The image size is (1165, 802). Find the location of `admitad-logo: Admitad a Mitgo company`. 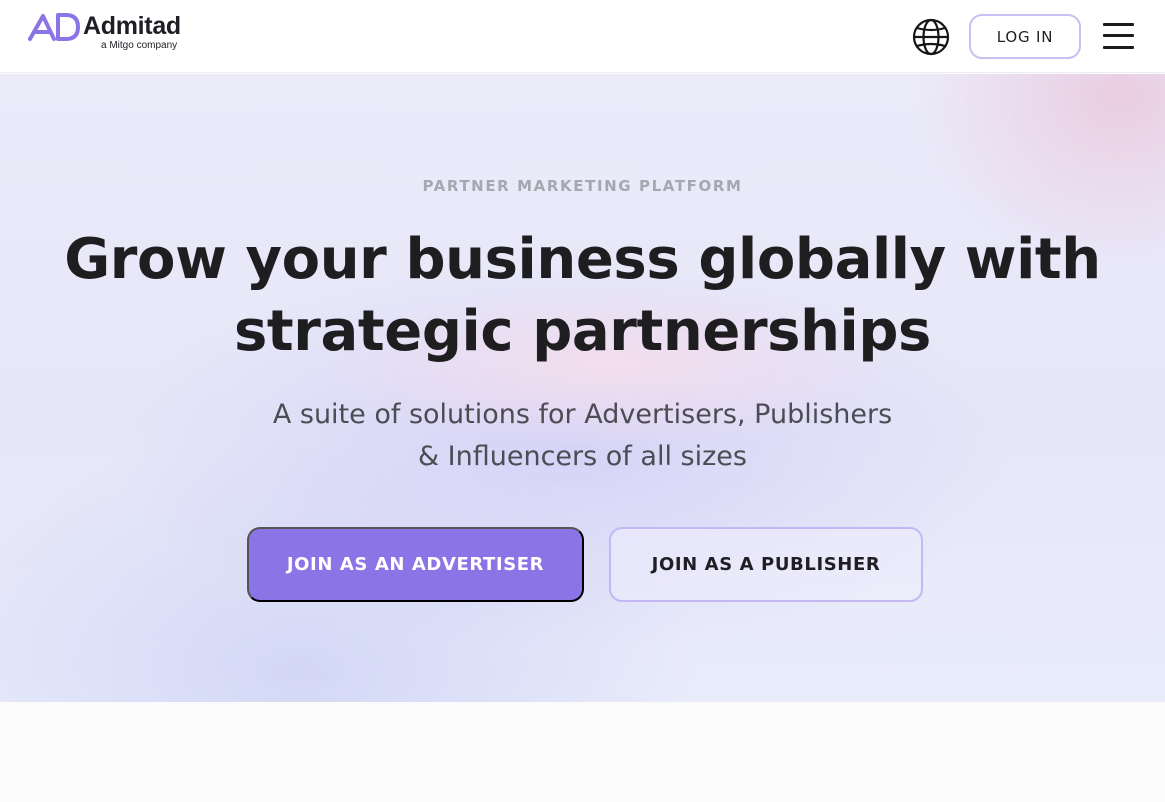

admitad-logo: Admitad a Mitgo company is located at coordinates (115, 33).